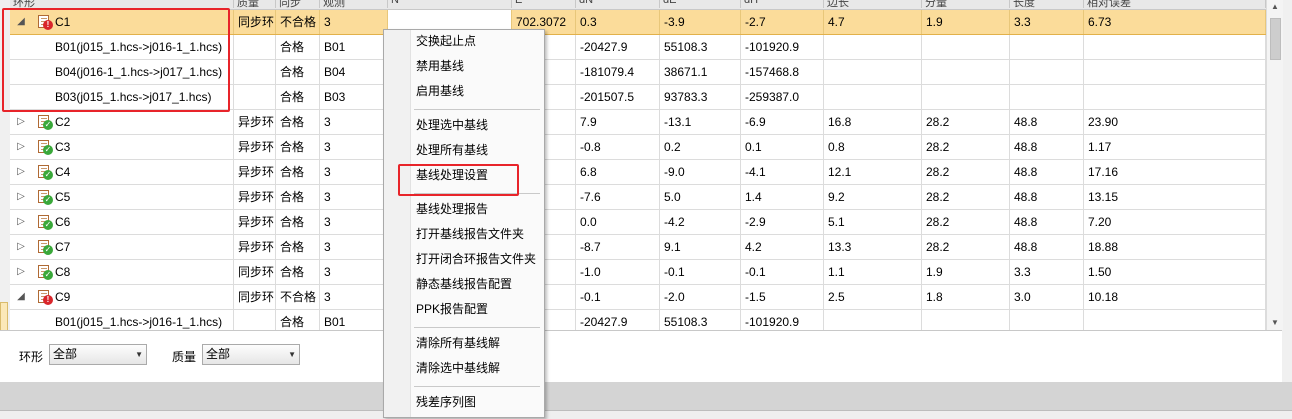 Image resolution: width=1292 pixels, height=419 pixels. I want to click on column-header: 边长, so click(873, 4).